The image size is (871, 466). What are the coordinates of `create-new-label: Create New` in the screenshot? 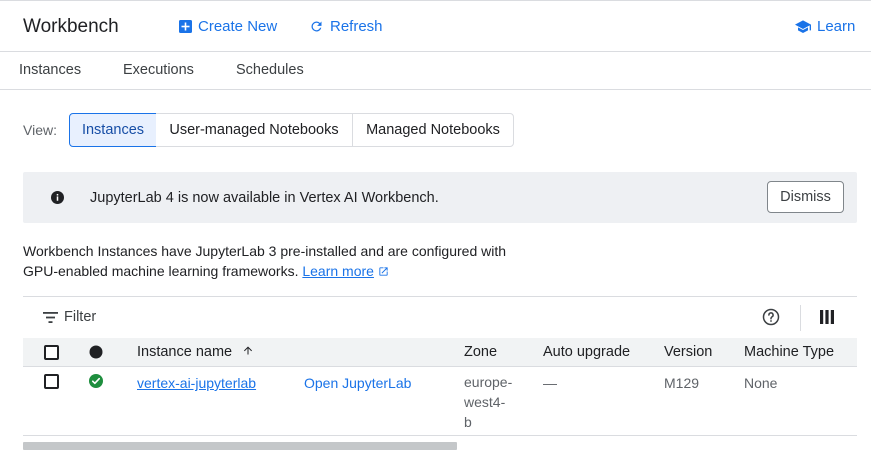 It's located at (238, 26).